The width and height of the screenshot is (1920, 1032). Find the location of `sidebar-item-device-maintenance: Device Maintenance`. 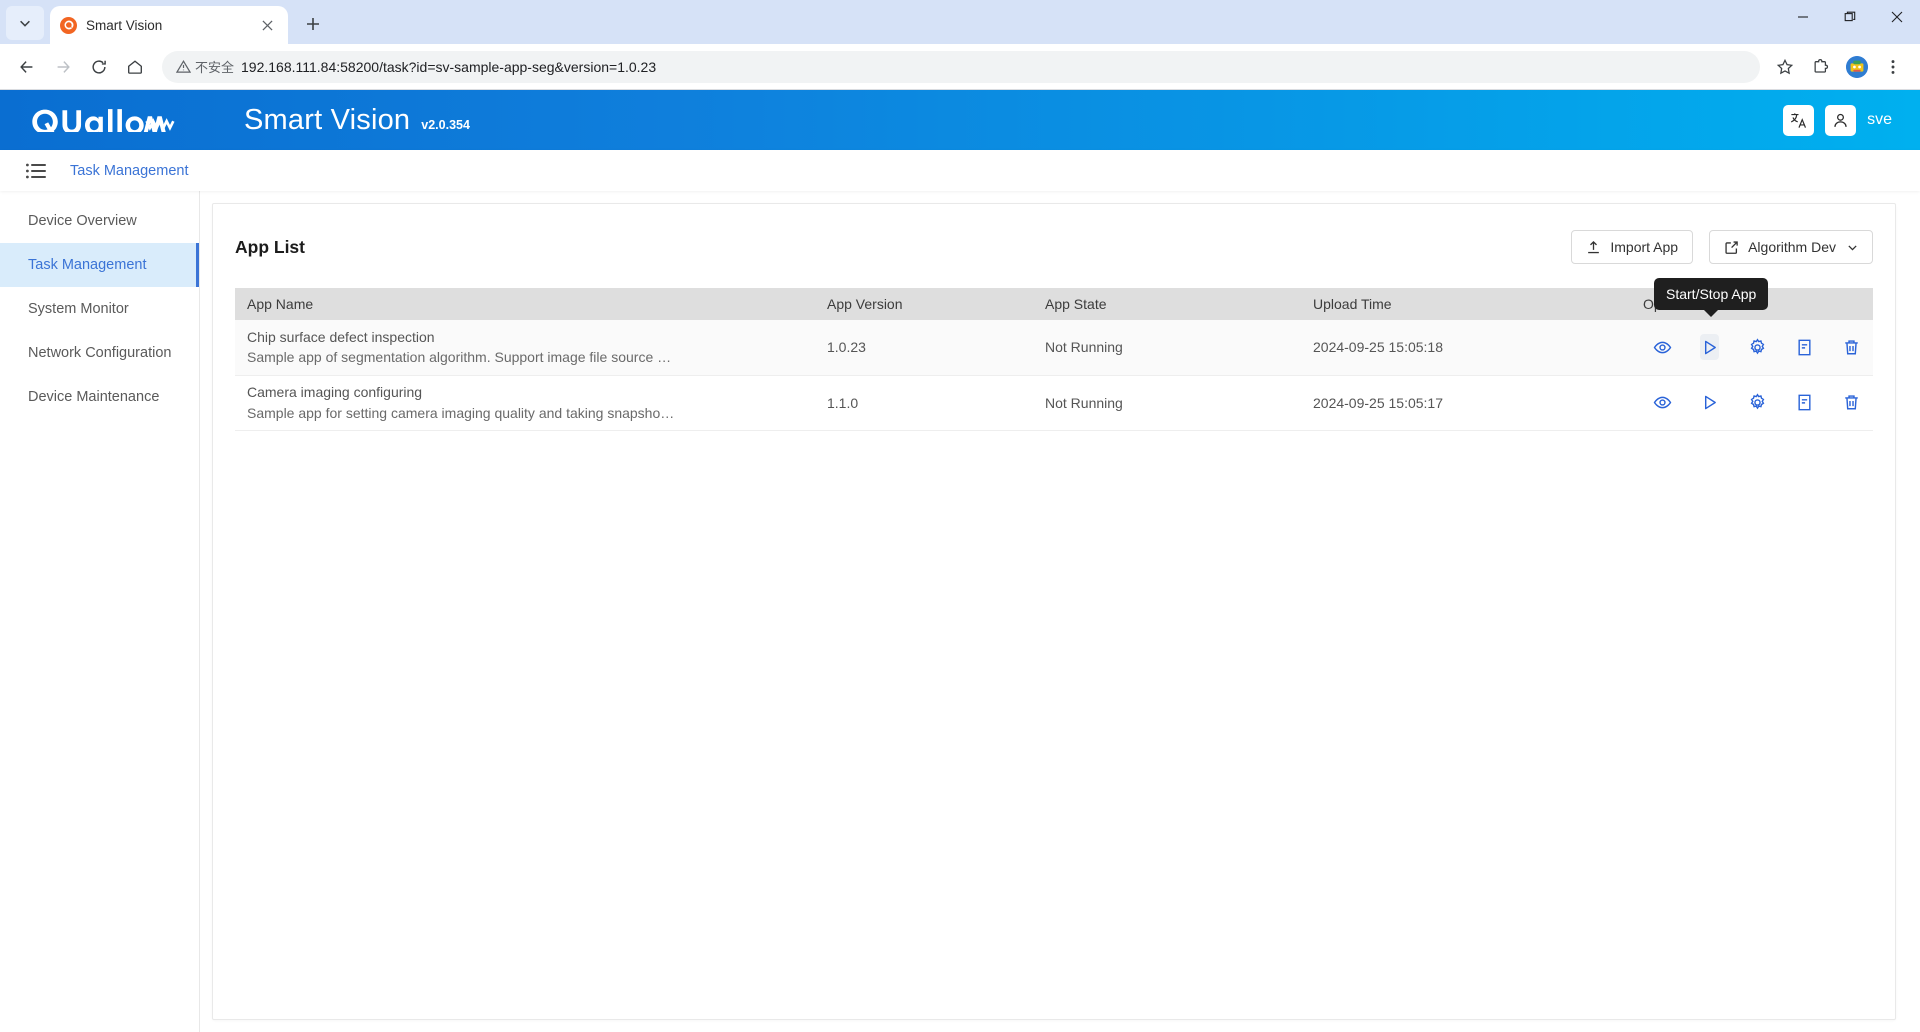

sidebar-item-device-maintenance: Device Maintenance is located at coordinates (99, 397).